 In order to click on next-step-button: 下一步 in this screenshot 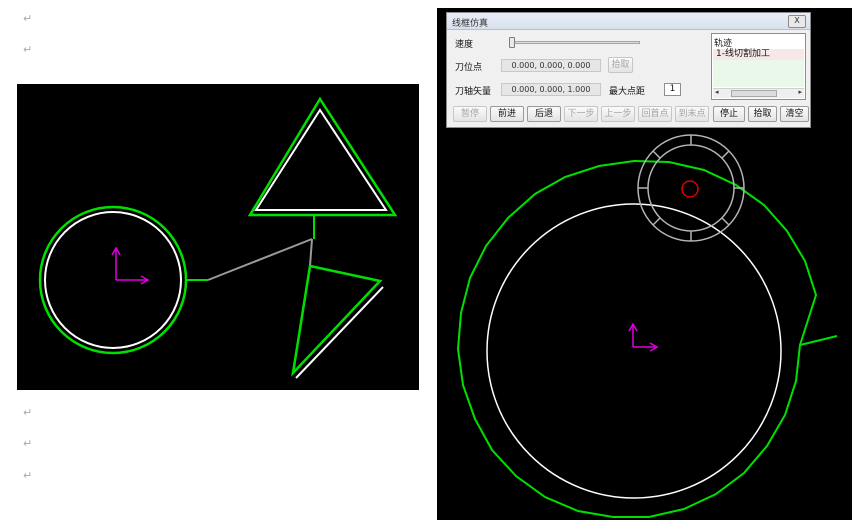, I will do `click(581, 114)`.